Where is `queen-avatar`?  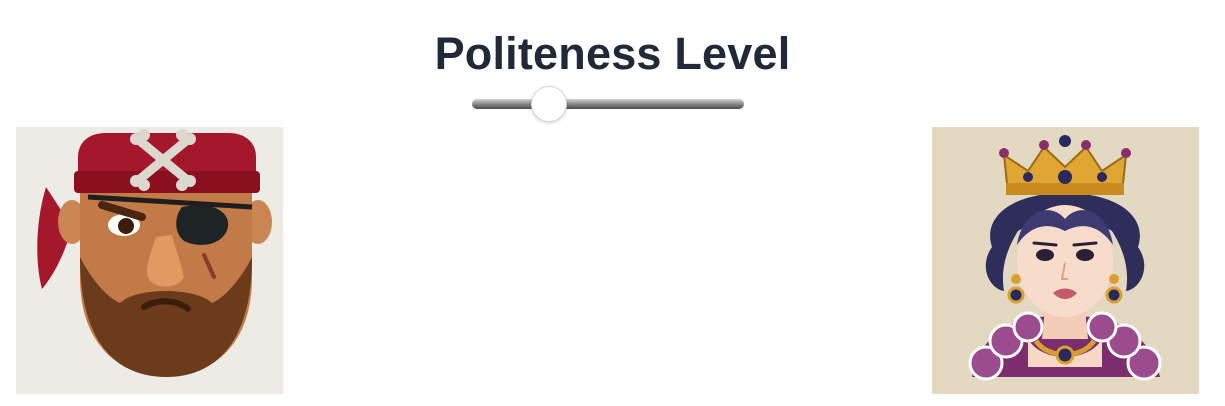
queen-avatar is located at coordinates (1065, 260).